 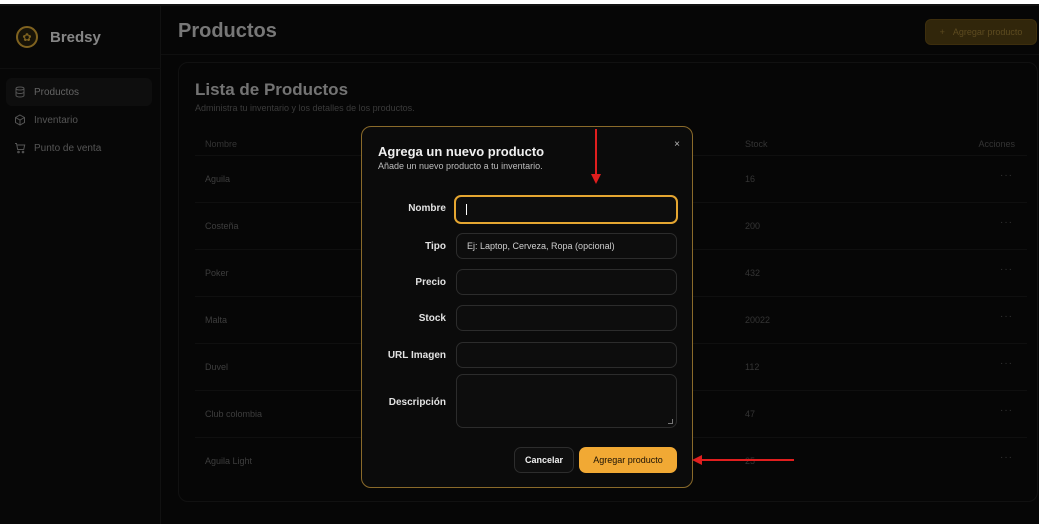 I want to click on url-imagen-field, so click(x=566, y=355).